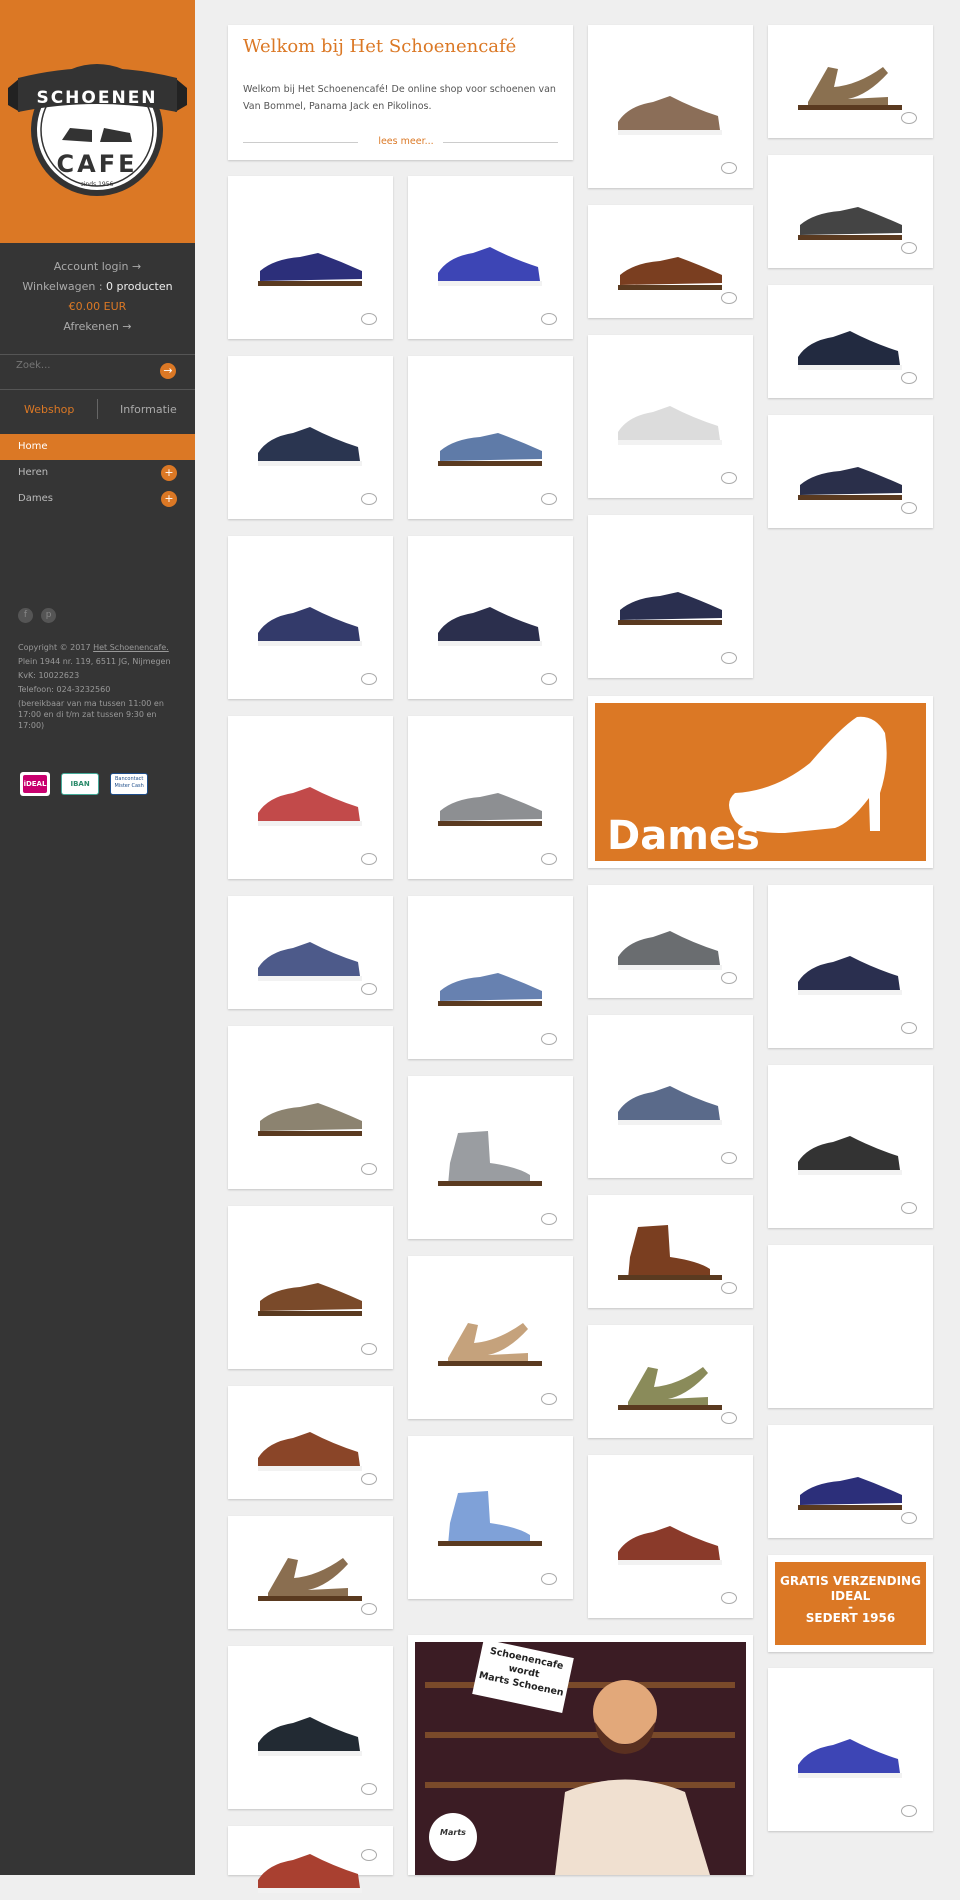  I want to click on nav-item-heren: Heren +, so click(97, 473).